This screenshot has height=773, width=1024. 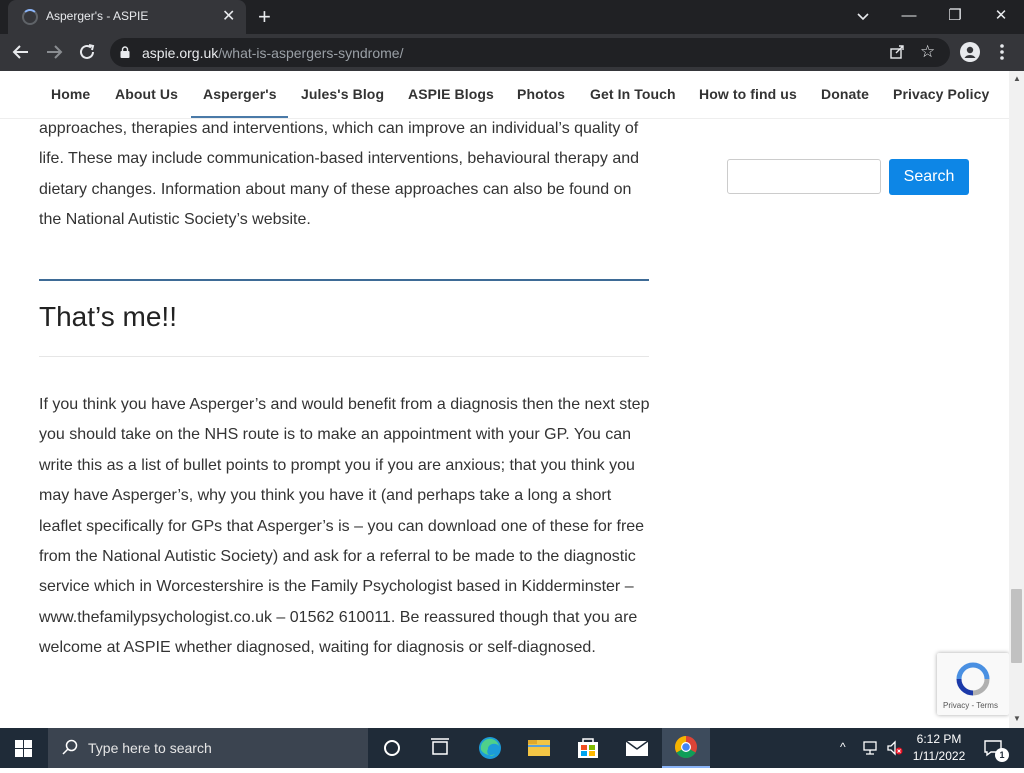 I want to click on nav-jules-blog: Jules's Blog, so click(x=342, y=94).